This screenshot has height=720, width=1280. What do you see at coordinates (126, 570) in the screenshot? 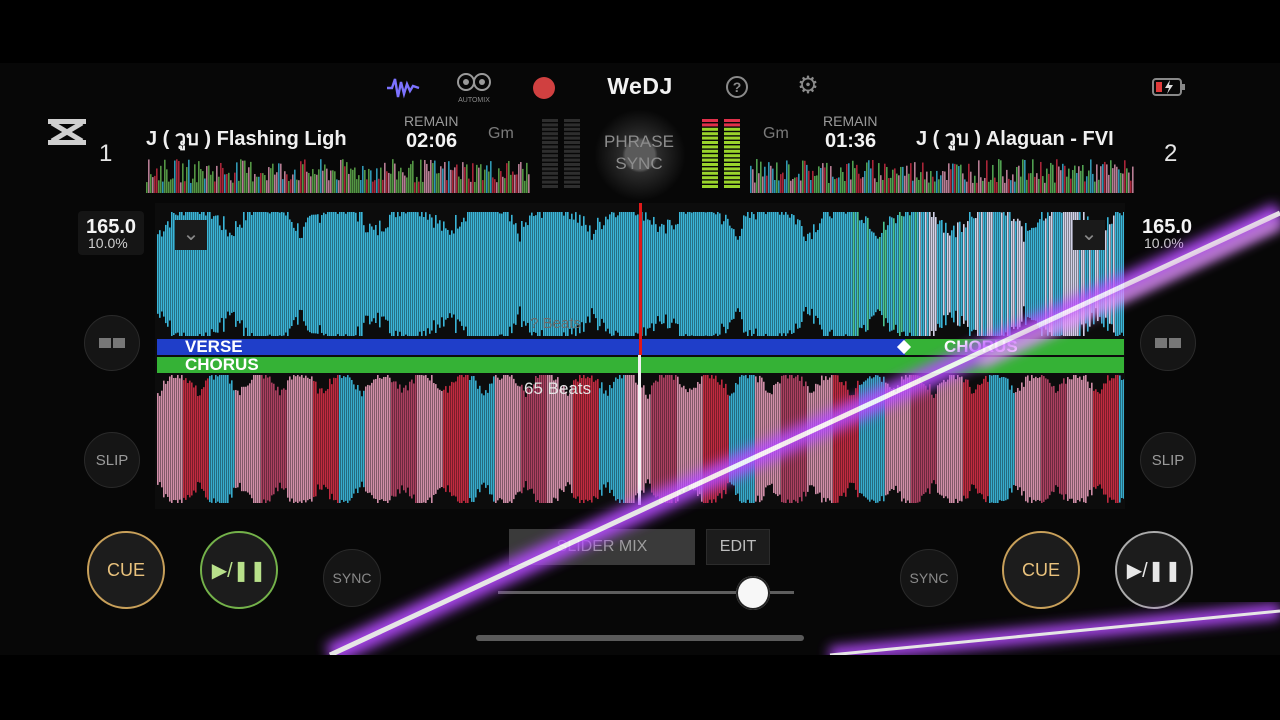
I see `deck1-cue-button: CUE` at bounding box center [126, 570].